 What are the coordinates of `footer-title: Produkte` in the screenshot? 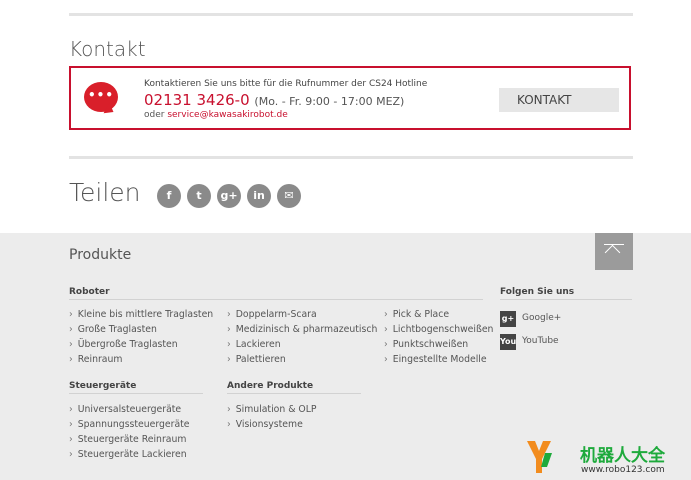 It's located at (100, 255).